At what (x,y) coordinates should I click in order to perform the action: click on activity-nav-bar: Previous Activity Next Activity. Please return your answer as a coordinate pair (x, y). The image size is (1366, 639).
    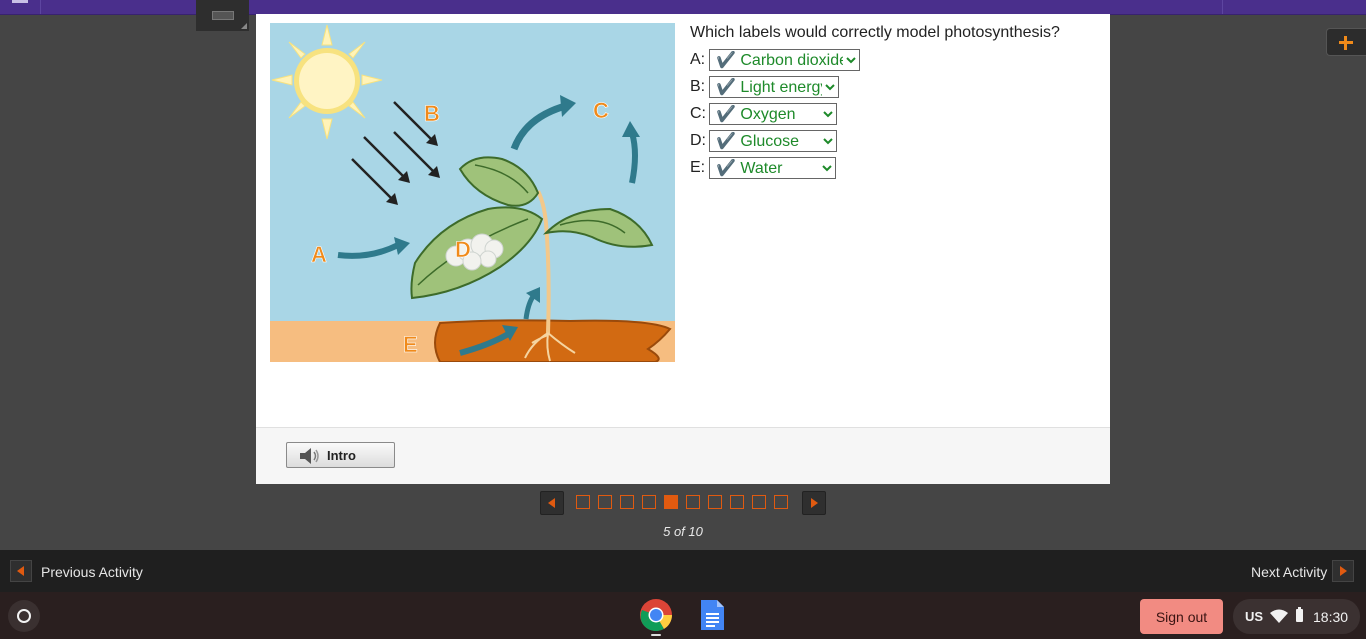
    Looking at the image, I should click on (683, 571).